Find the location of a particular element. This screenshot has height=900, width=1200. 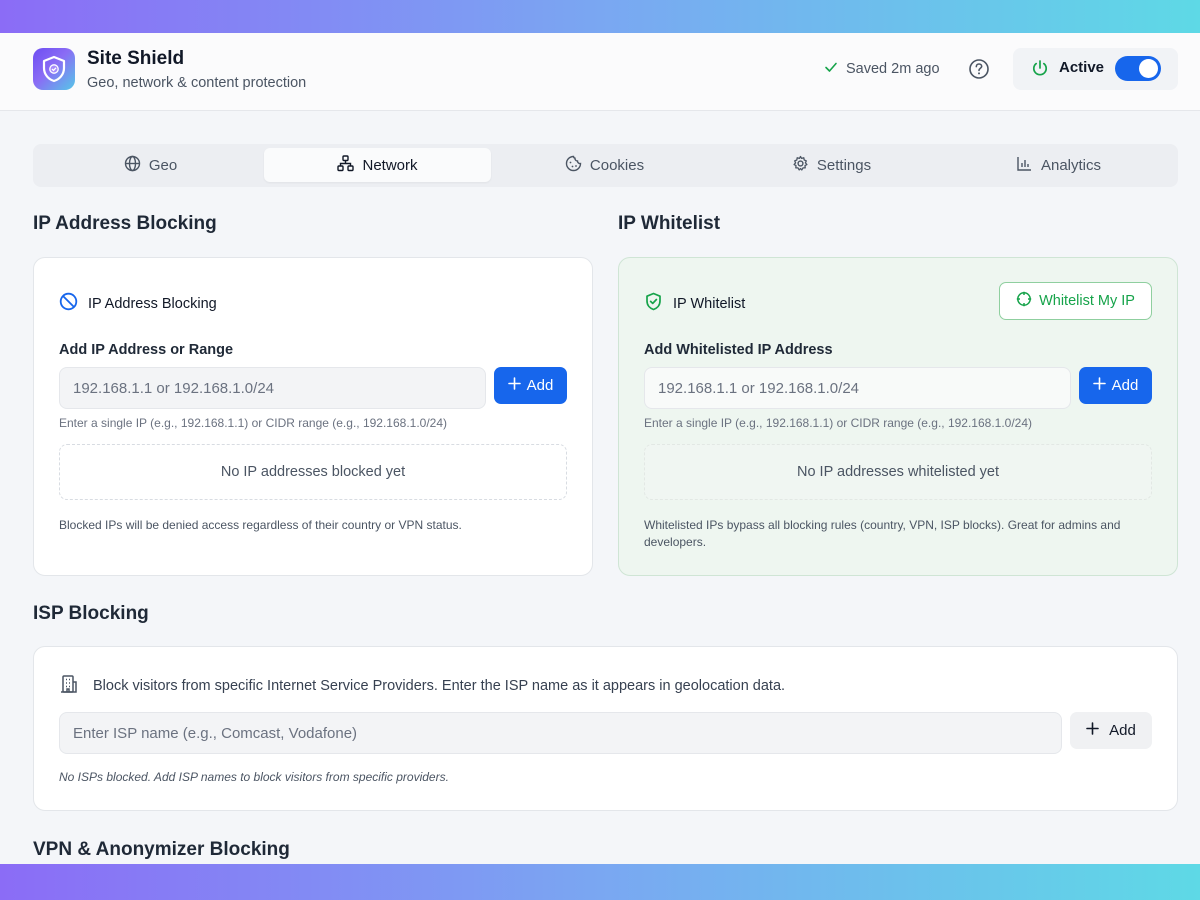

ip-whitelist-card-title: IP Whitelist is located at coordinates (709, 303).